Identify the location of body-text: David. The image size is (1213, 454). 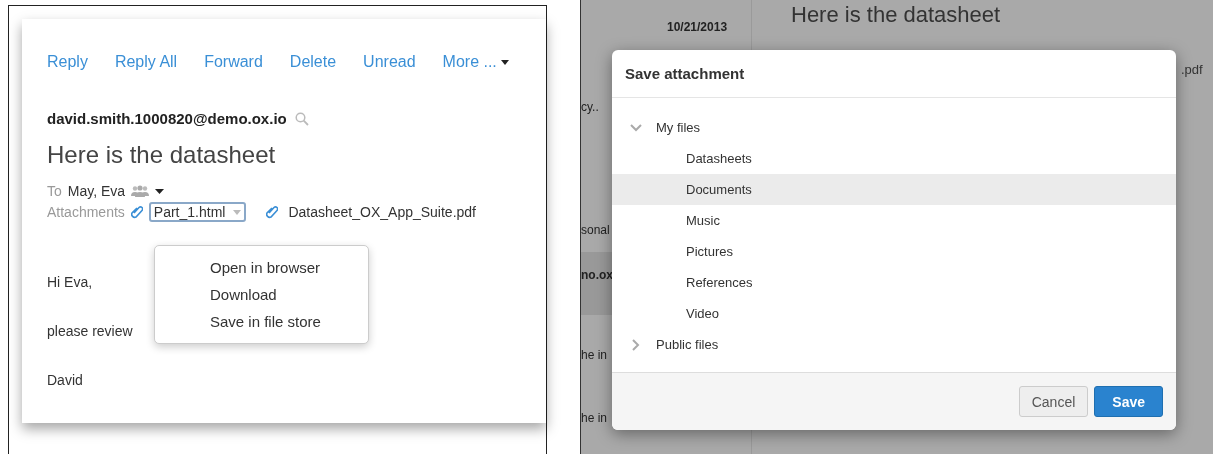
(65, 380).